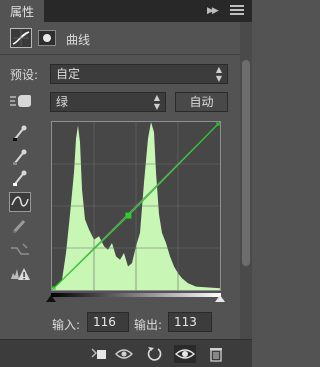  What do you see at coordinates (108, 102) in the screenshot?
I see `channel-dropdown: 绿 ▲ ▼` at bounding box center [108, 102].